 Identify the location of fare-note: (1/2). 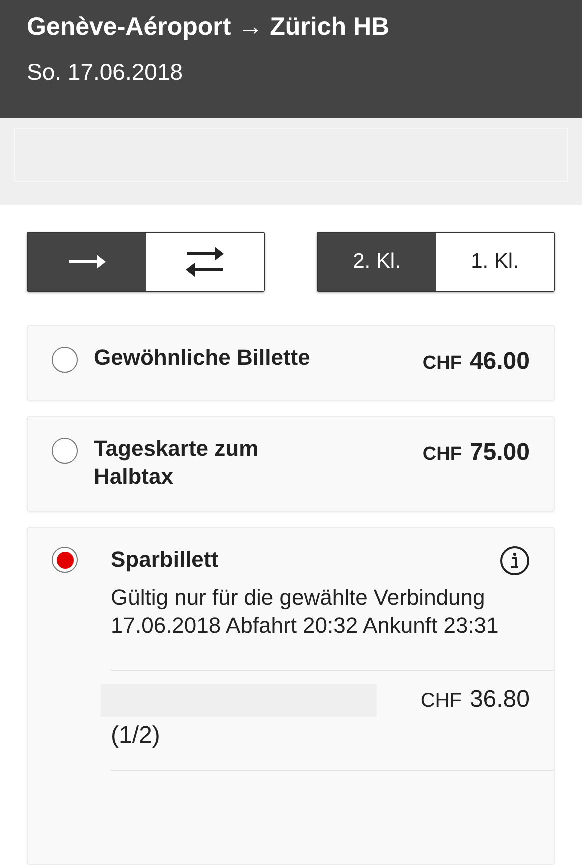
(135, 736).